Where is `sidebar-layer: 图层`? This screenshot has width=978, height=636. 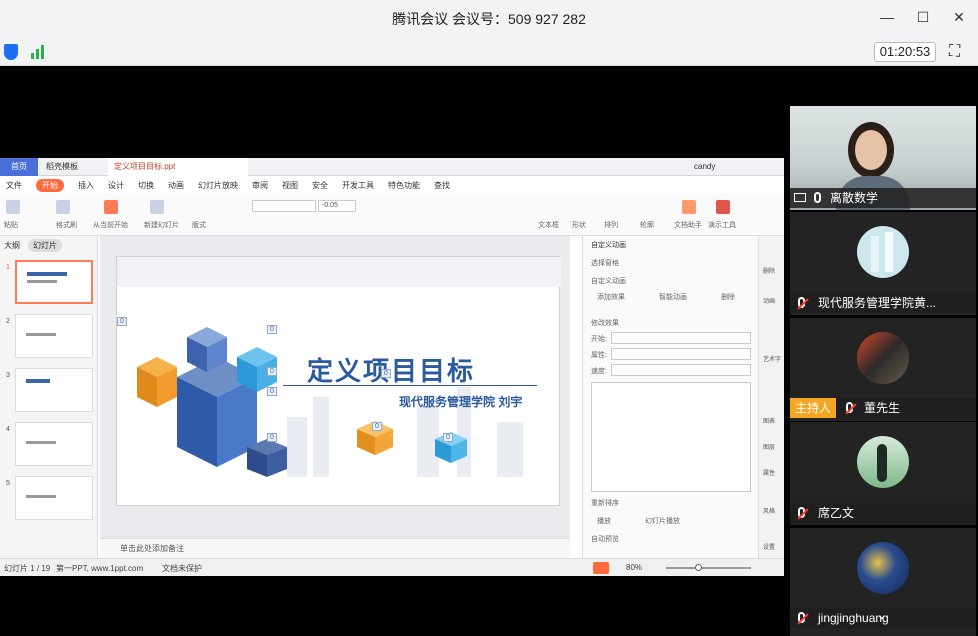 sidebar-layer: 图层 is located at coordinates (769, 446).